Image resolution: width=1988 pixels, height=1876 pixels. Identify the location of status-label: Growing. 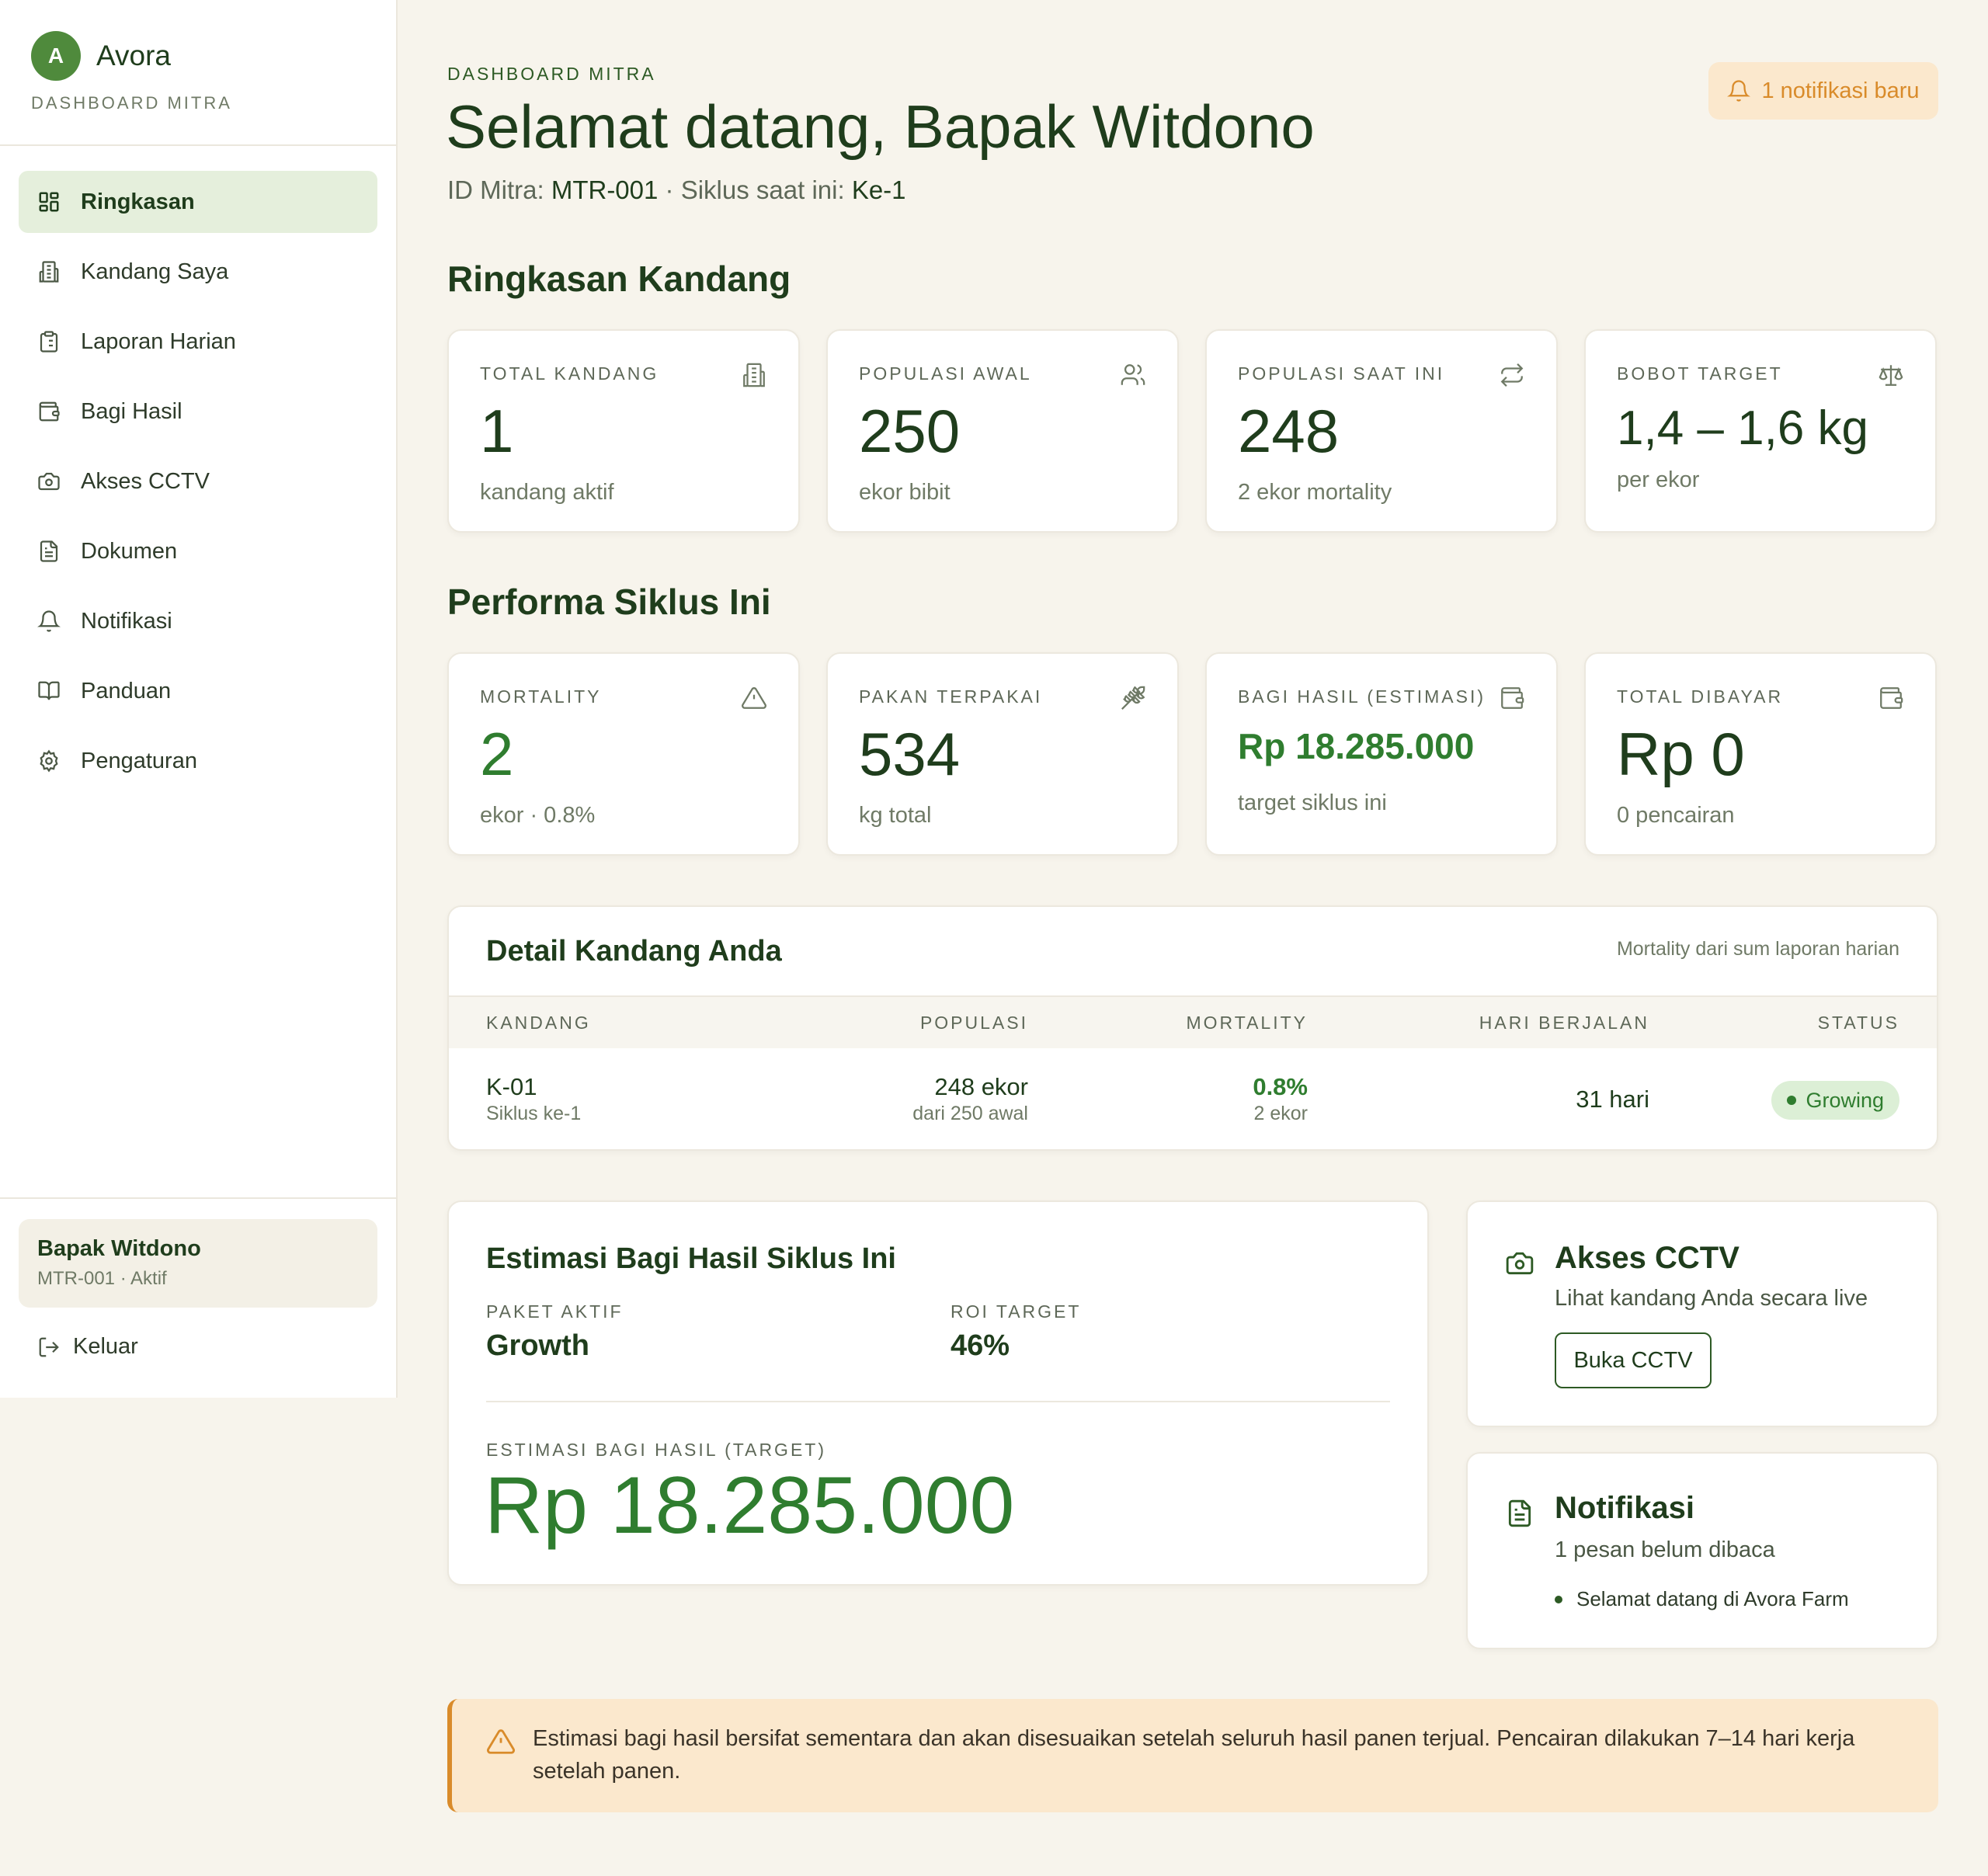
(1845, 1100).